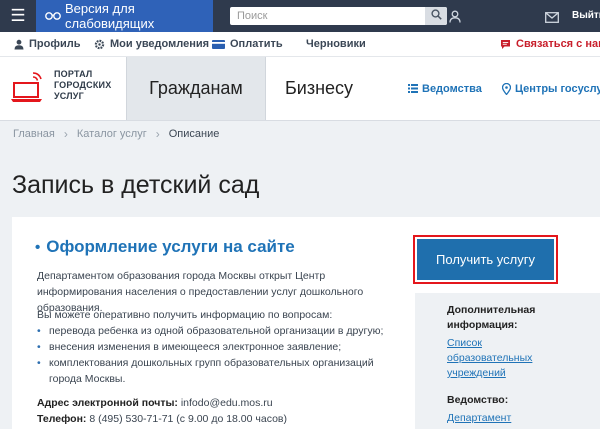  I want to click on logout-link: Выйти, so click(586, 16).